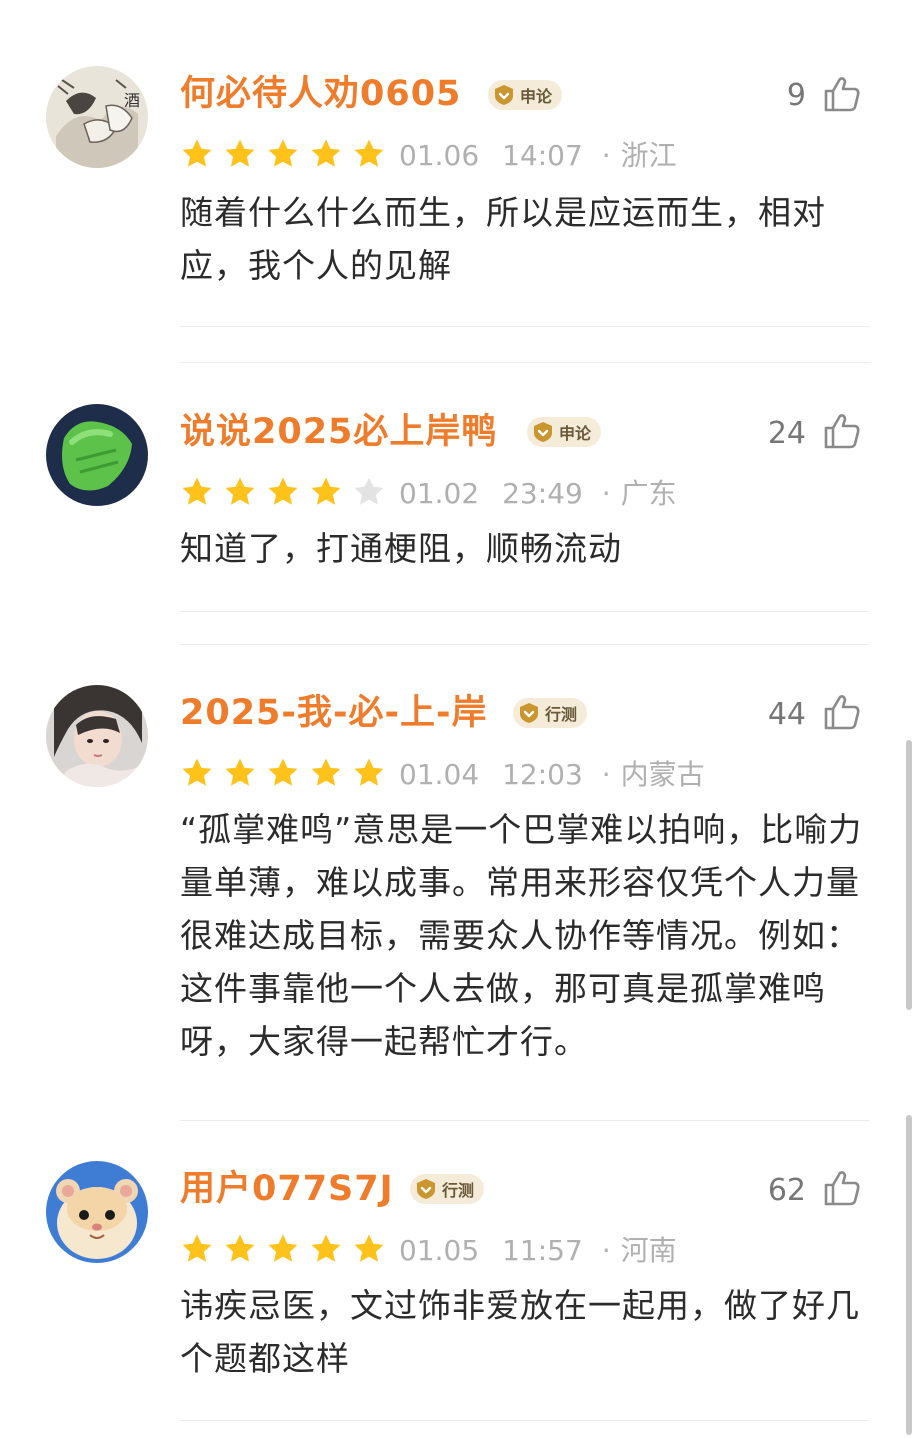  Describe the element at coordinates (542, 155) in the screenshot. I see `comment-time: 14:07` at that location.